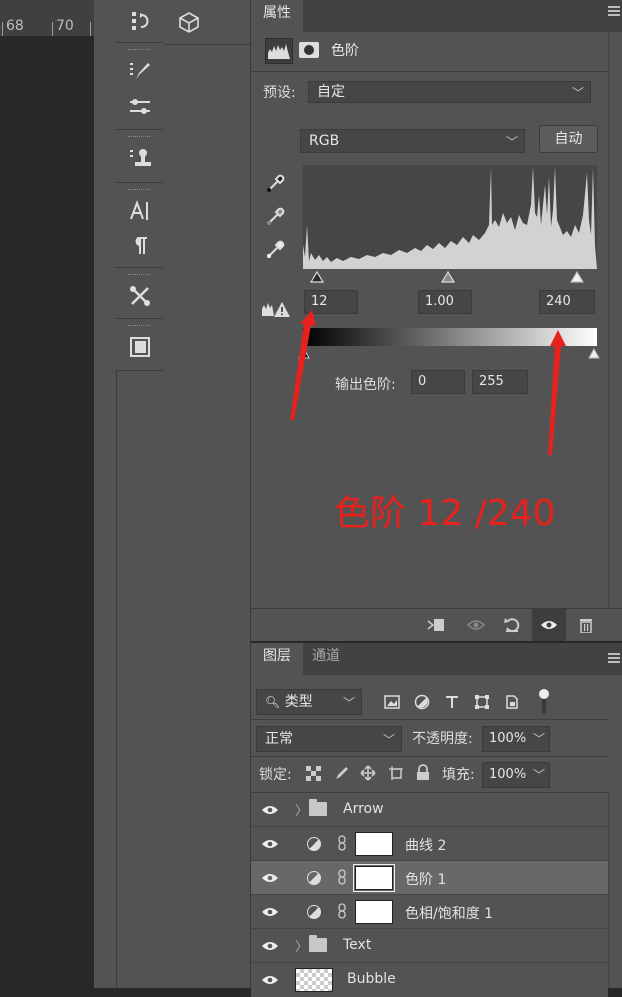  What do you see at coordinates (516, 739) in the screenshot?
I see `opacity-field: 100% ﹀` at bounding box center [516, 739].